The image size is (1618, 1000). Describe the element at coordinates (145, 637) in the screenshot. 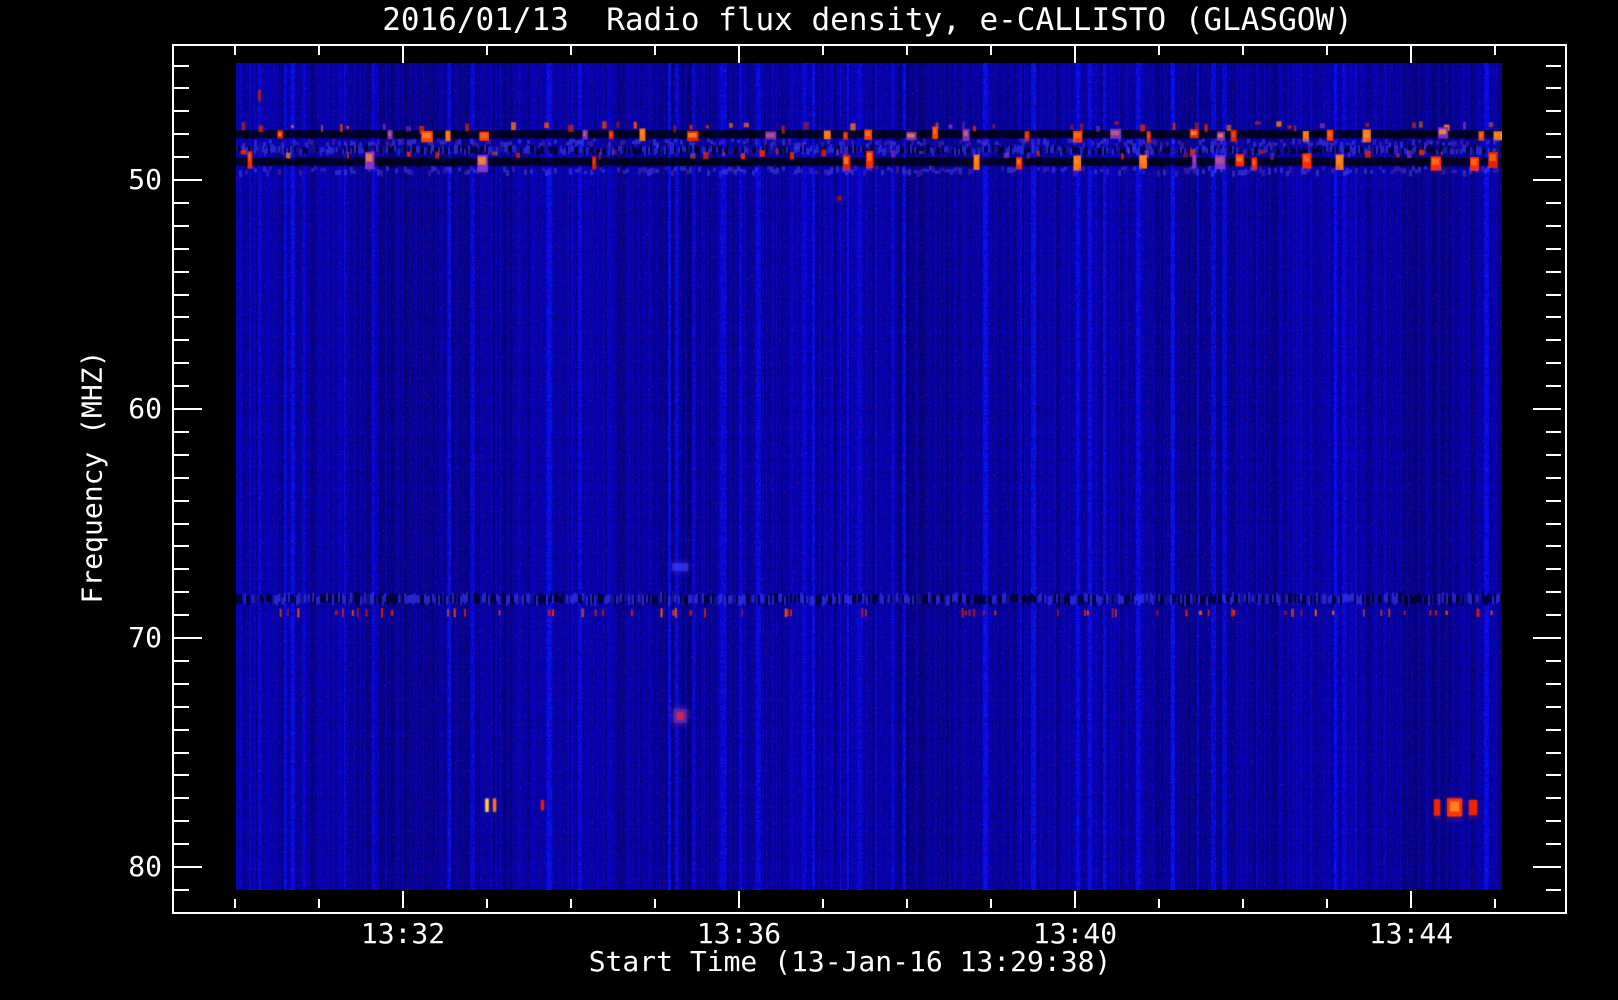

I see `y-tick-label: 70` at that location.